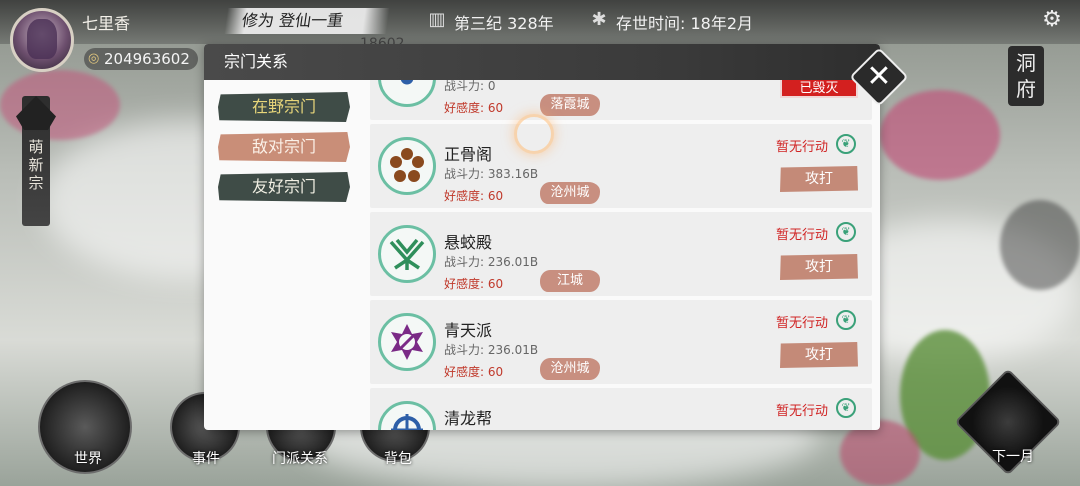  What do you see at coordinates (468, 418) in the screenshot?
I see `sect-name: 清龙帮` at bounding box center [468, 418].